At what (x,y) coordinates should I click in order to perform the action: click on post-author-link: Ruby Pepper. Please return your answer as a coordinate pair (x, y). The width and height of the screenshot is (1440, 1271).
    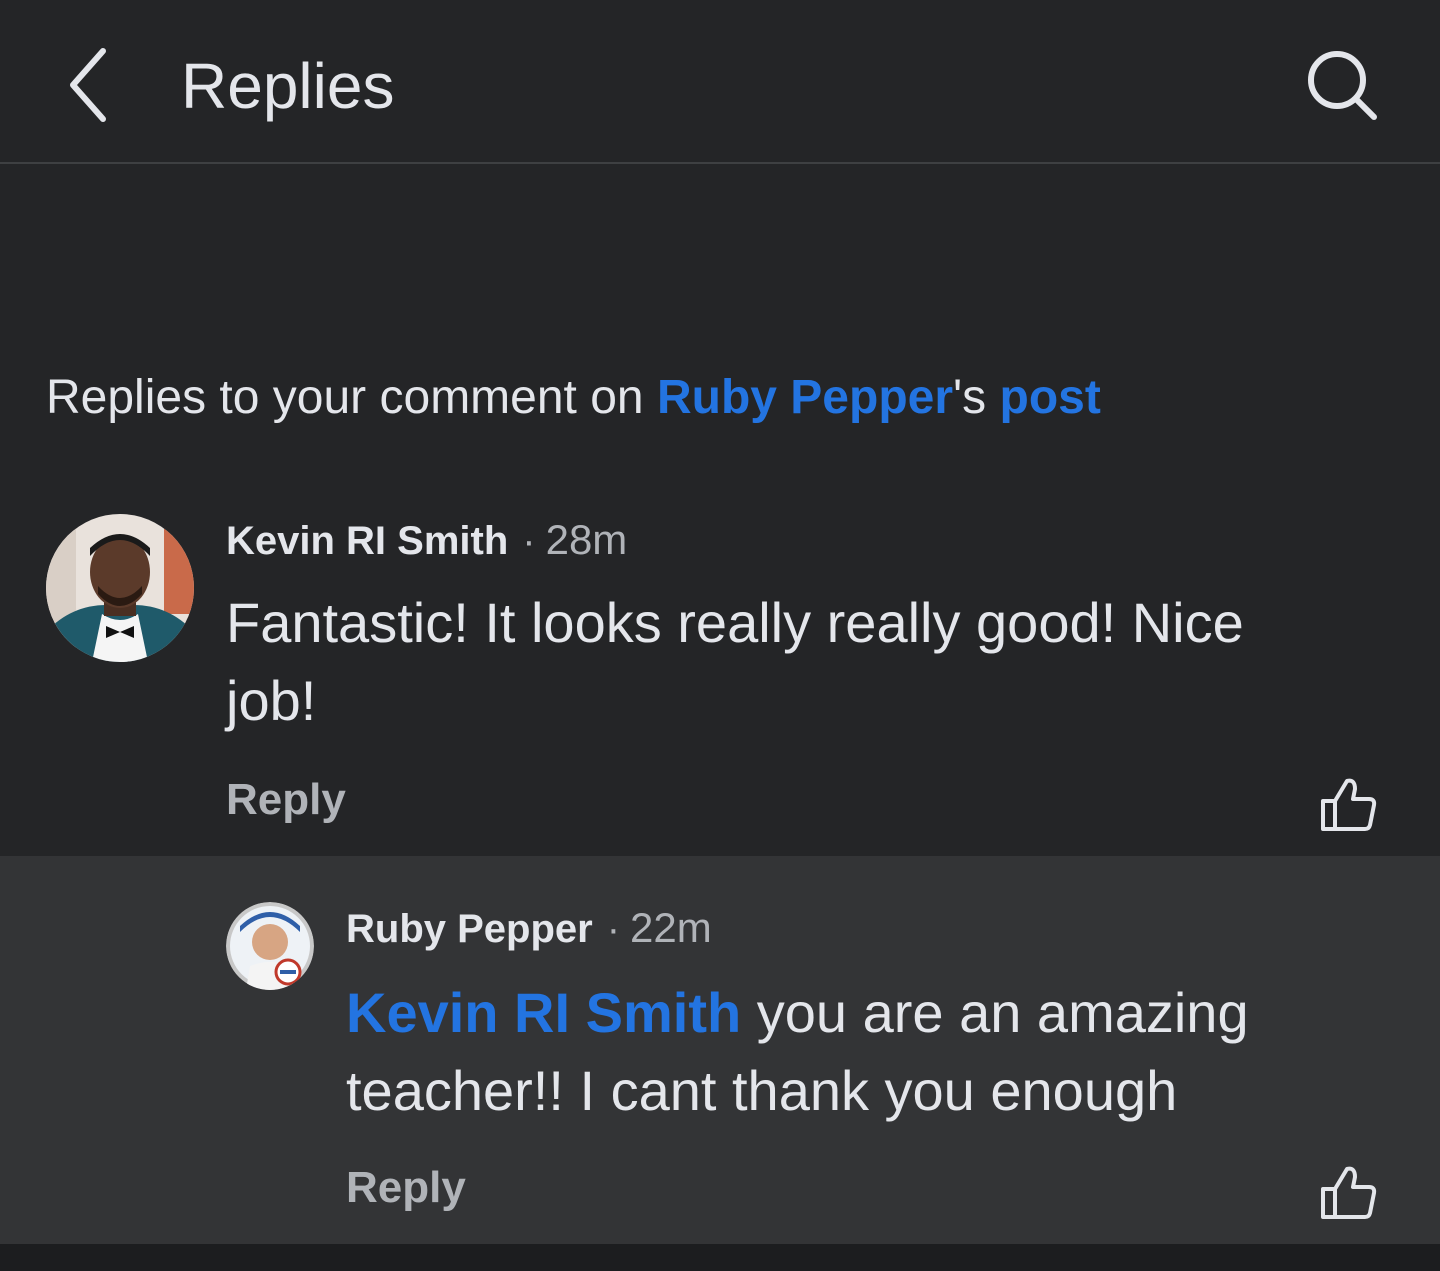
    Looking at the image, I should click on (805, 397).